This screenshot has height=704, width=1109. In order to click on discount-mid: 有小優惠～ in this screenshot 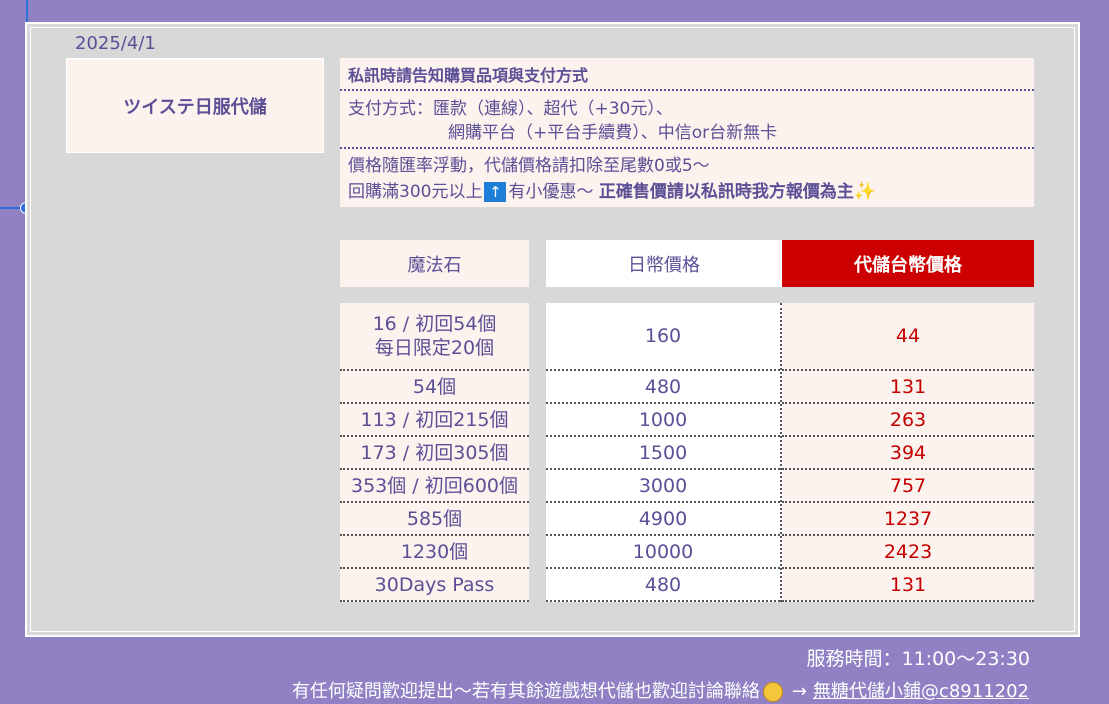, I will do `click(551, 192)`.